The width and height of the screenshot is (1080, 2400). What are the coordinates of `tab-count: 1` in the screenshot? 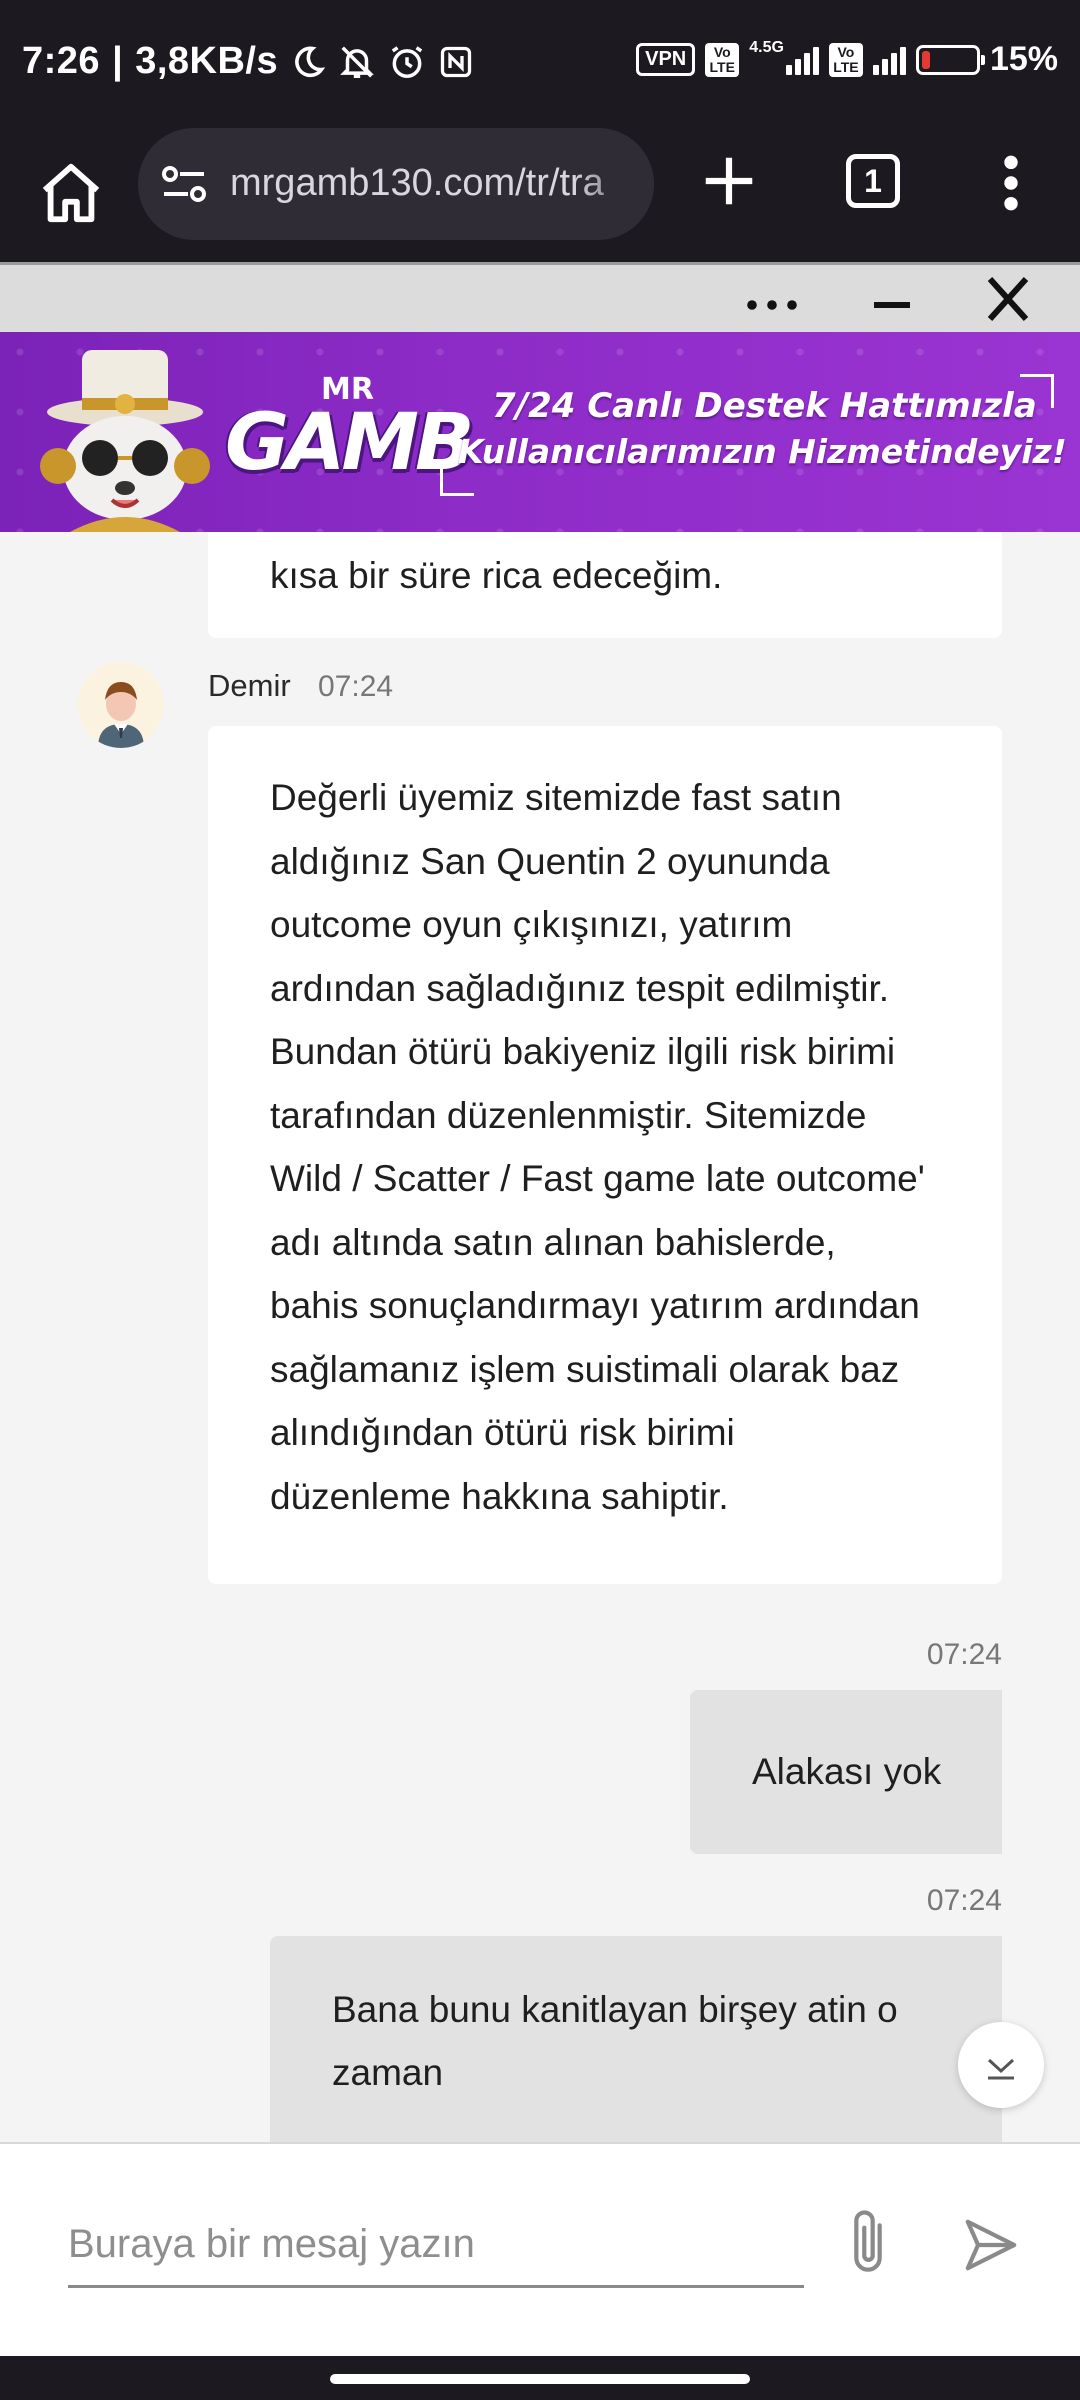 It's located at (873, 181).